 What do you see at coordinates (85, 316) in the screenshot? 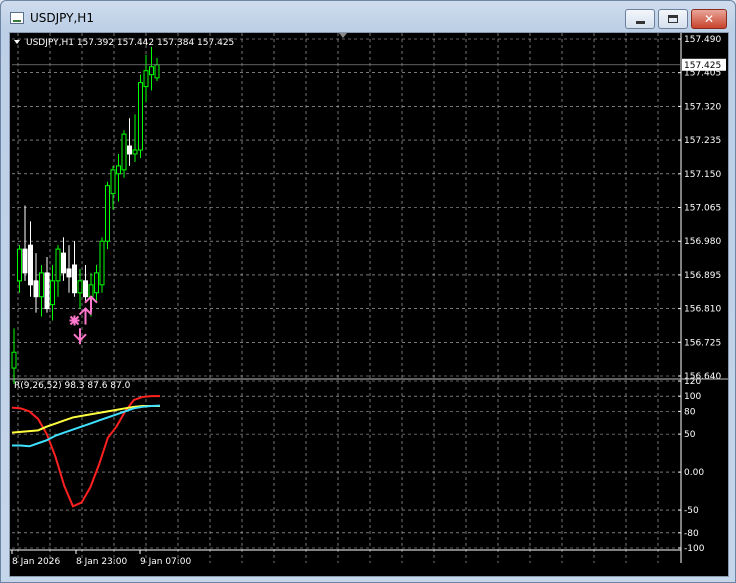
I see `signal-up_arrow` at bounding box center [85, 316].